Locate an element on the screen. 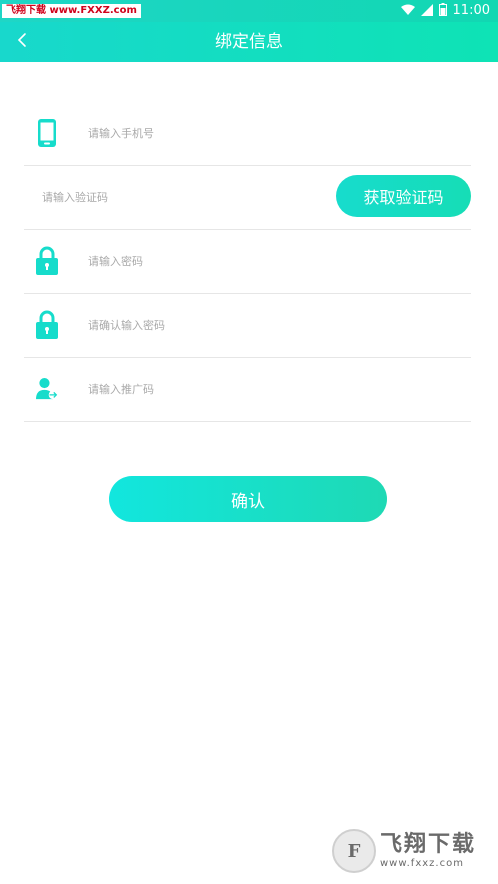  logo-text: 飞翔下载 www.fxxz.com is located at coordinates (428, 851).